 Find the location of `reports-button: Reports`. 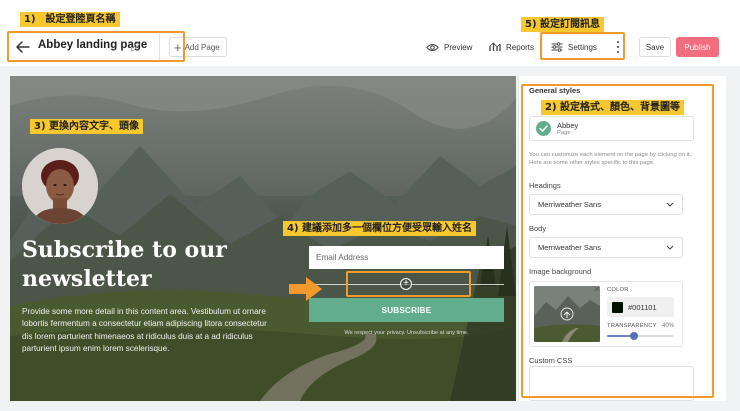

reports-button: Reports is located at coordinates (511, 47).